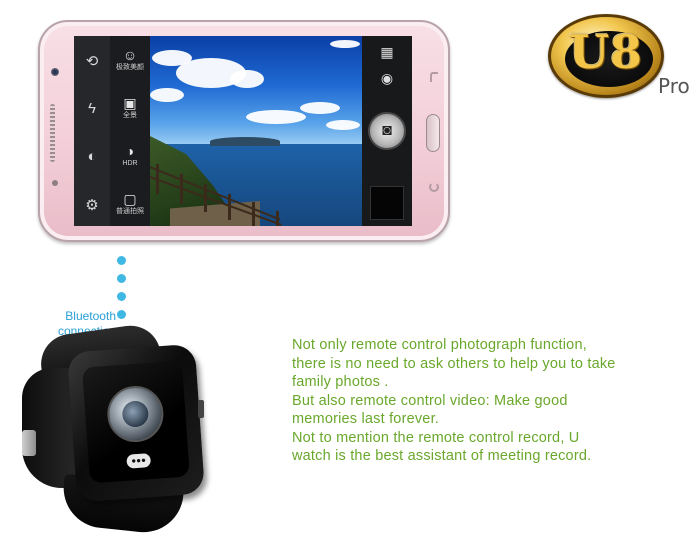 The image size is (700, 544). What do you see at coordinates (92, 205) in the screenshot?
I see `settings-gear-icon: ⚙` at bounding box center [92, 205].